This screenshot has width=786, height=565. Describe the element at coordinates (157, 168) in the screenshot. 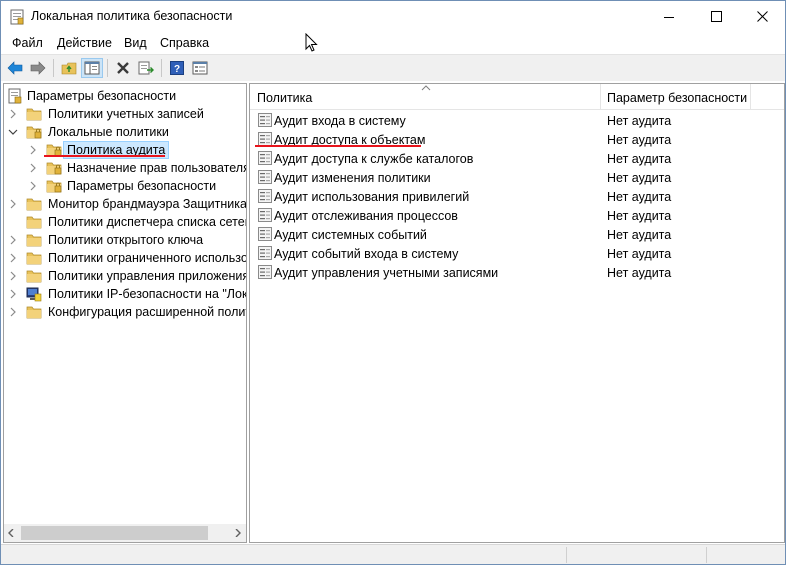

I see `tree-item-label: Назначение прав пользователя` at that location.